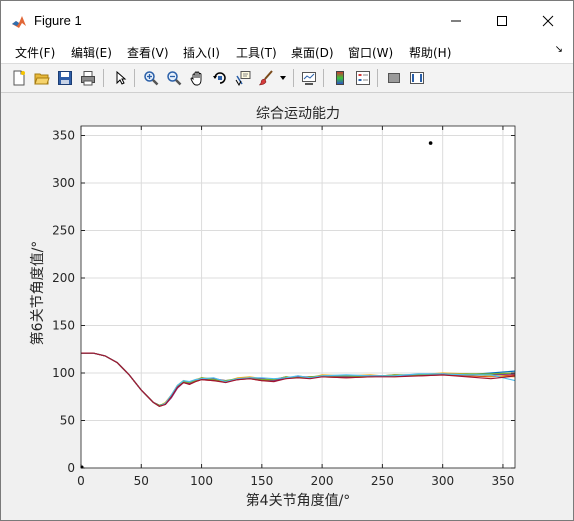 This screenshot has height=521, width=574. I want to click on legend-button, so click(363, 78).